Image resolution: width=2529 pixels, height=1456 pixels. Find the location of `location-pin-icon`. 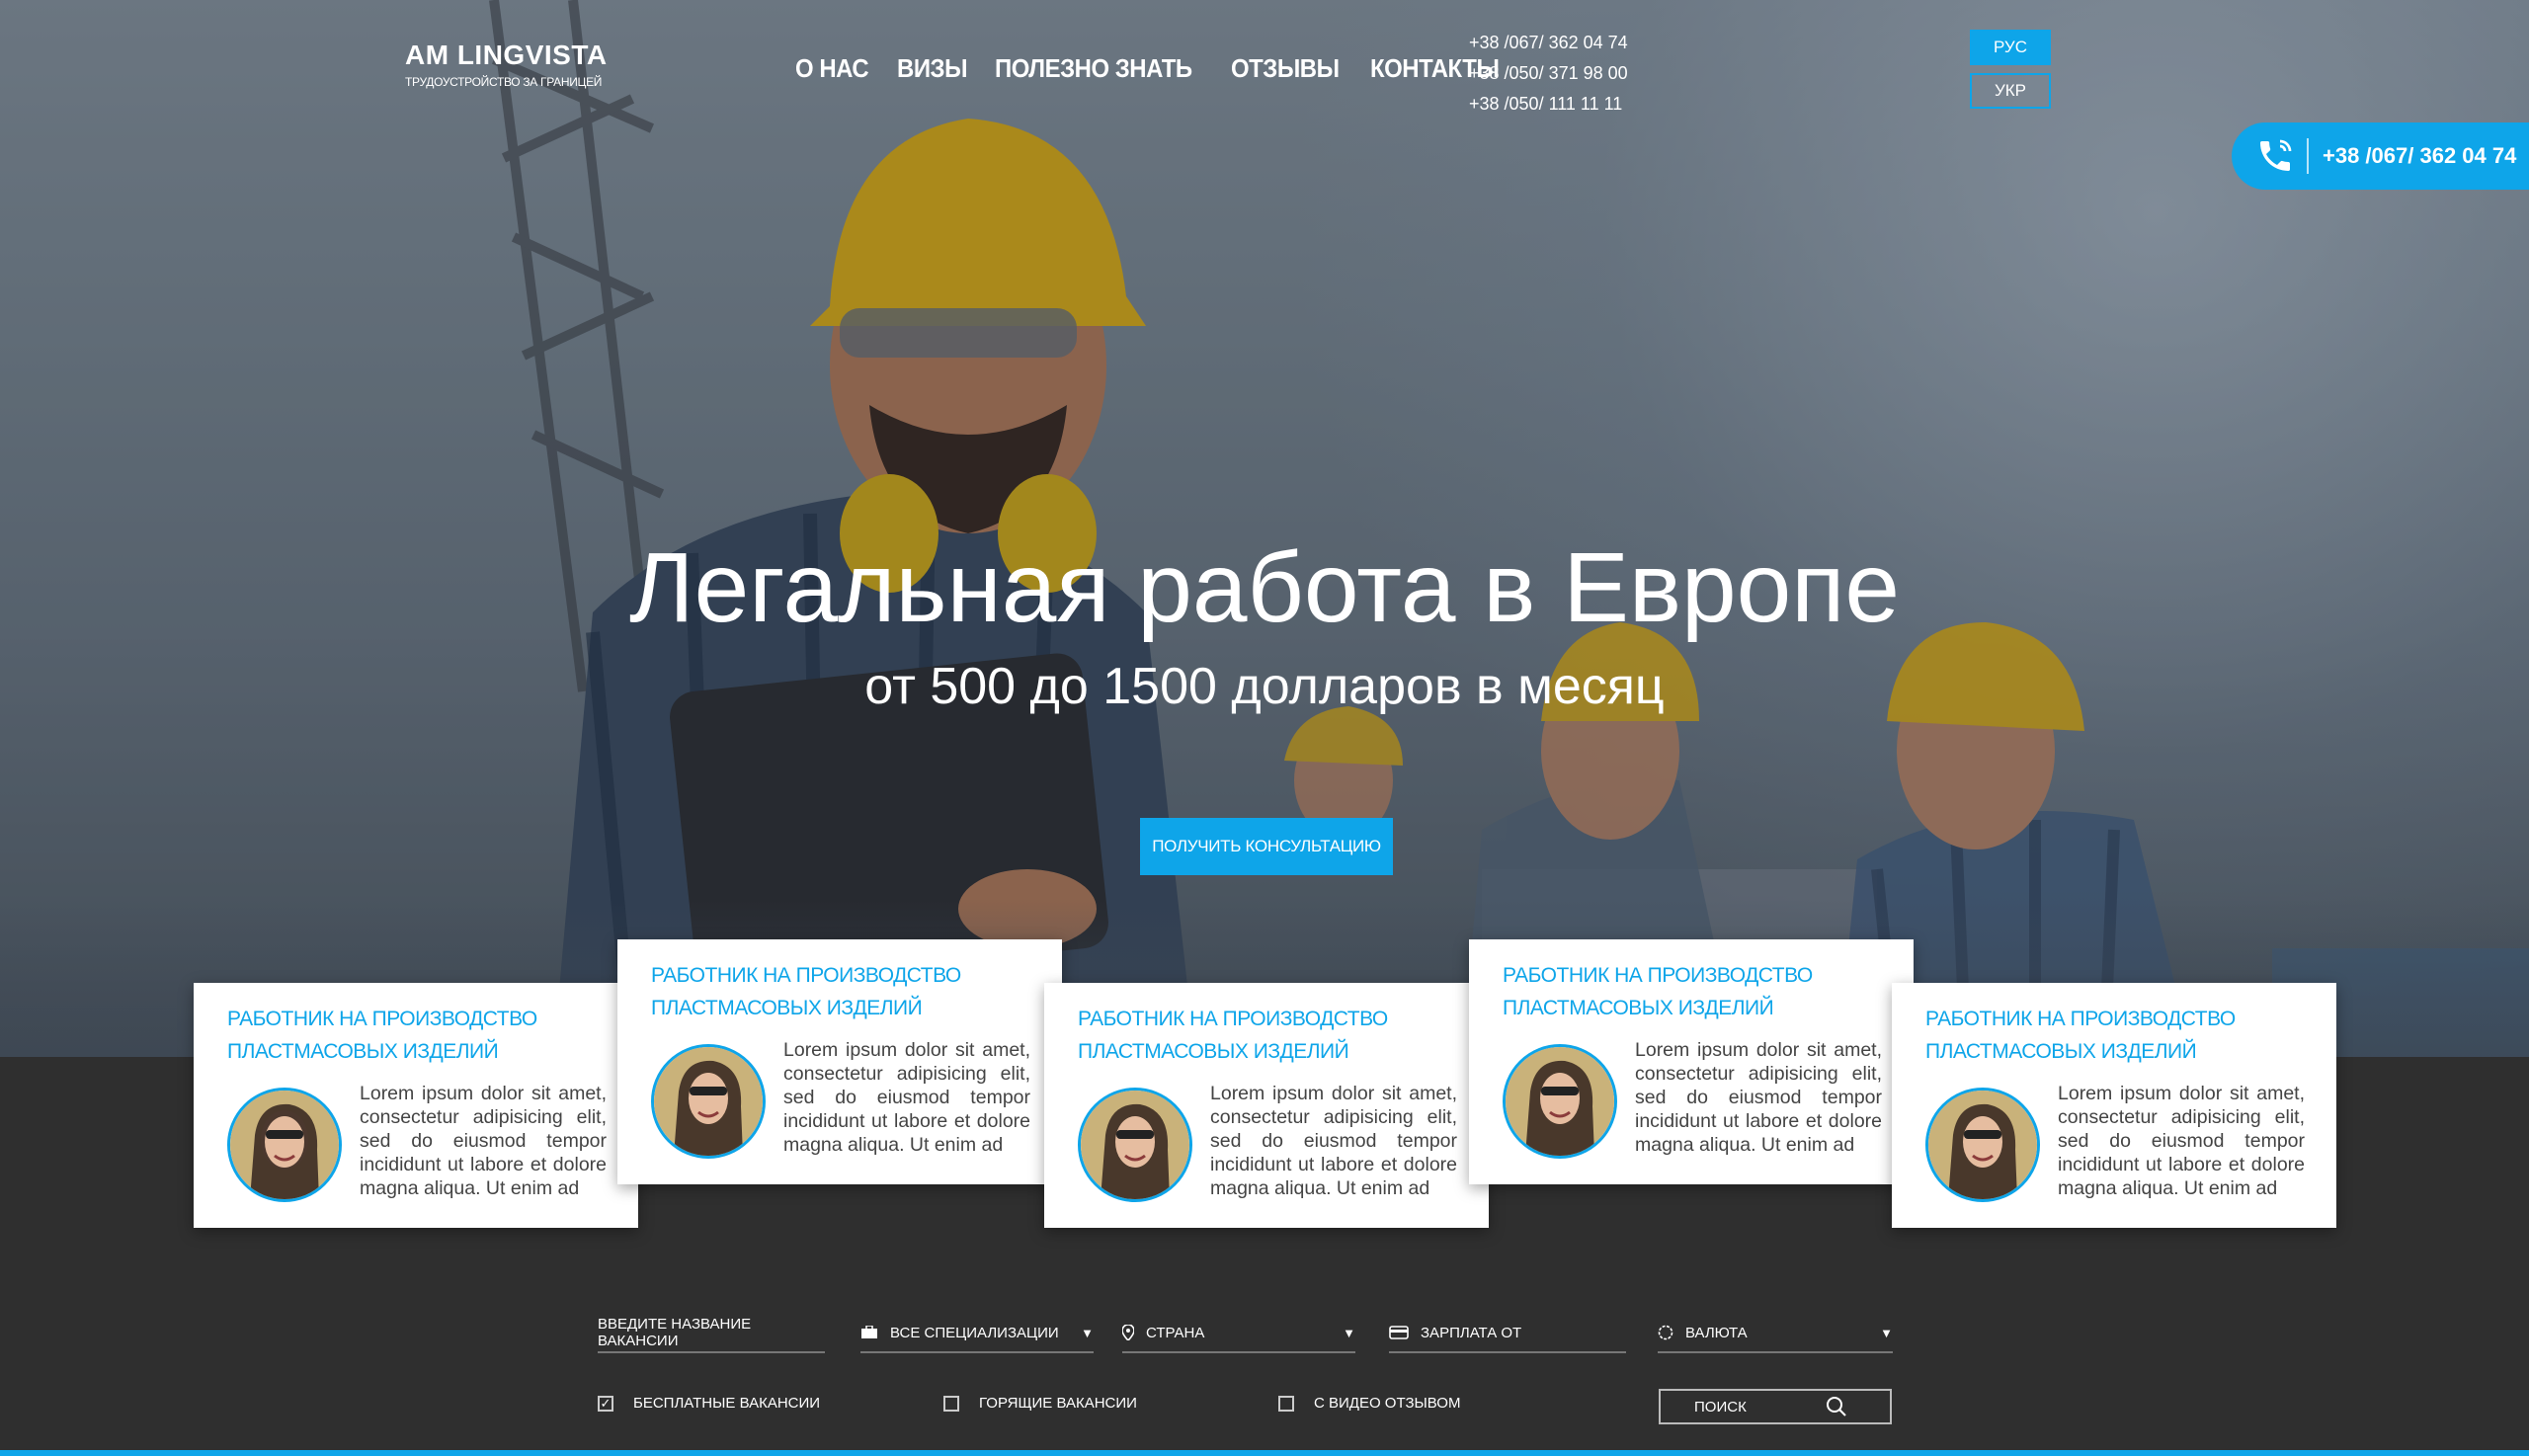

location-pin-icon is located at coordinates (1128, 1332).